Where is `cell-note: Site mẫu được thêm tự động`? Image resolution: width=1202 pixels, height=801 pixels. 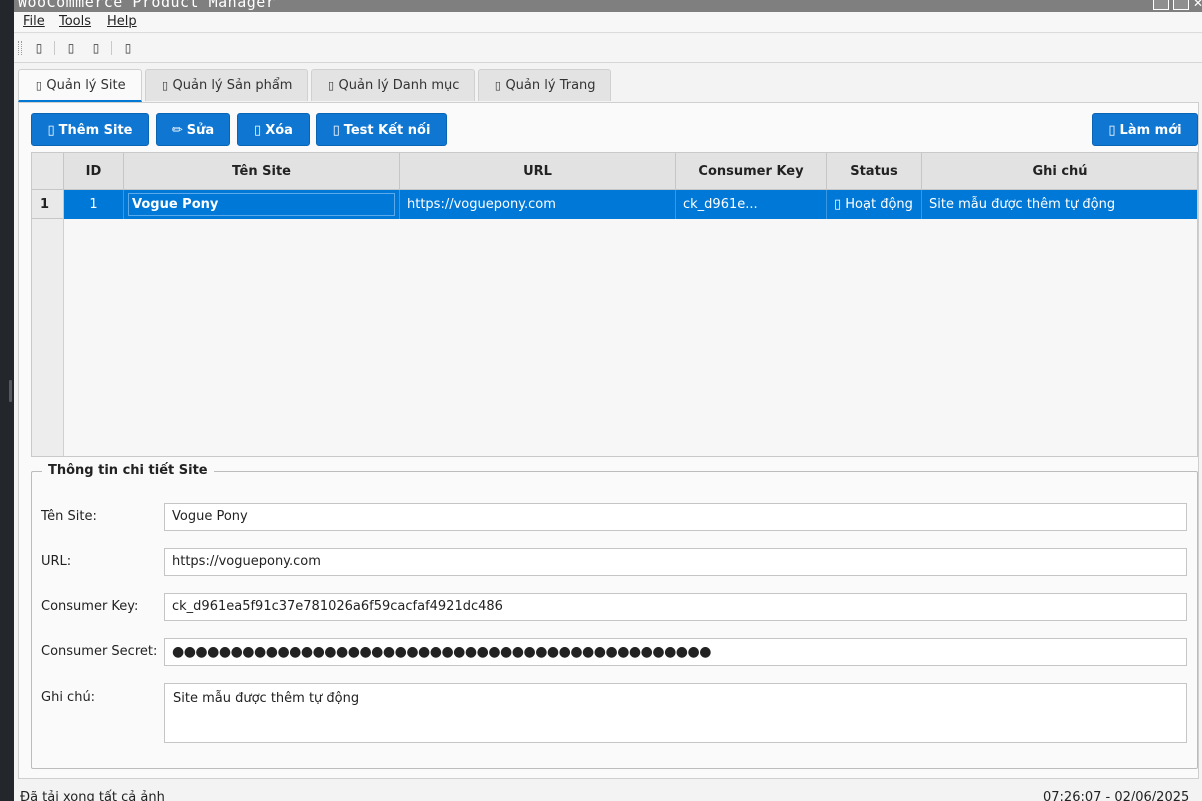 cell-note: Site mẫu được thêm tự động is located at coordinates (1059, 204).